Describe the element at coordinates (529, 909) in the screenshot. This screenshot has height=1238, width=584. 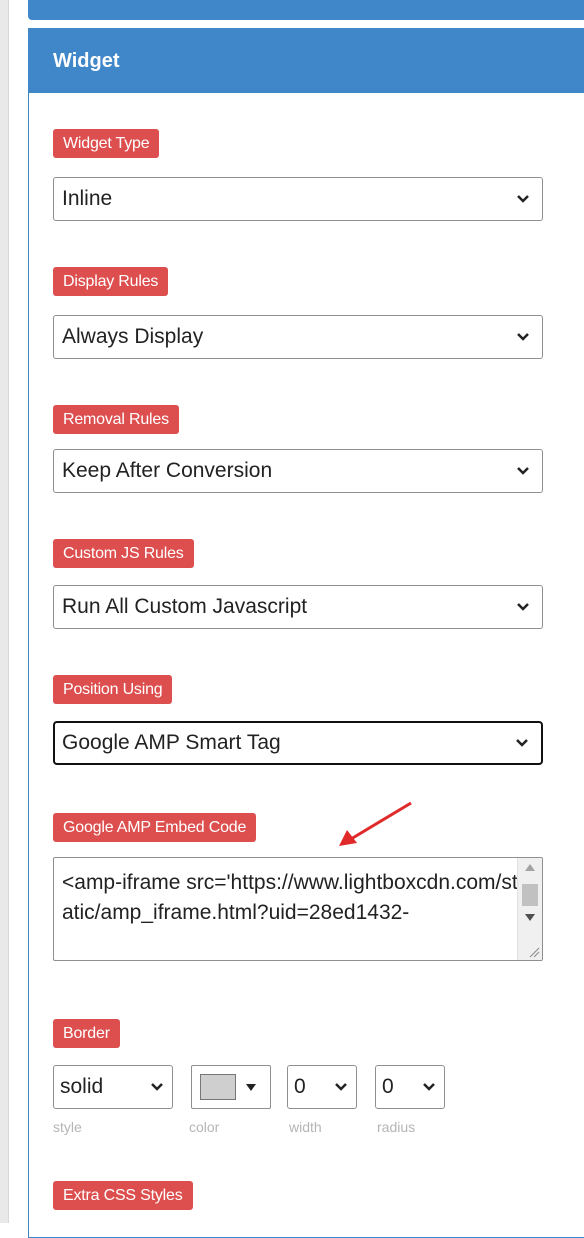
I see `textarea-scrollbar` at that location.